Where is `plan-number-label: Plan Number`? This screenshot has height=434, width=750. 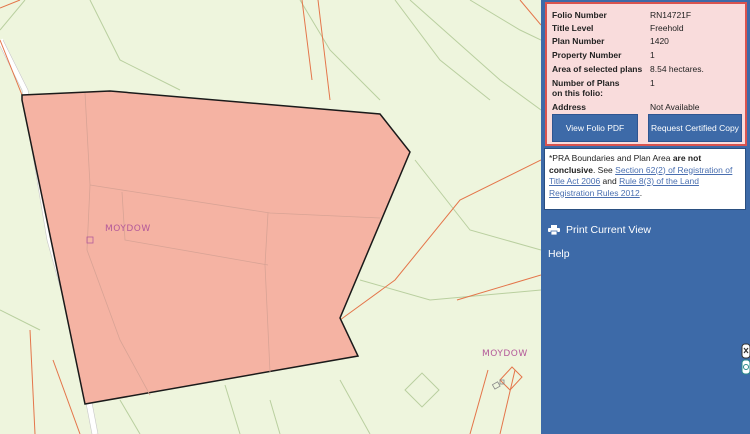
plan-number-label: Plan Number is located at coordinates (578, 41).